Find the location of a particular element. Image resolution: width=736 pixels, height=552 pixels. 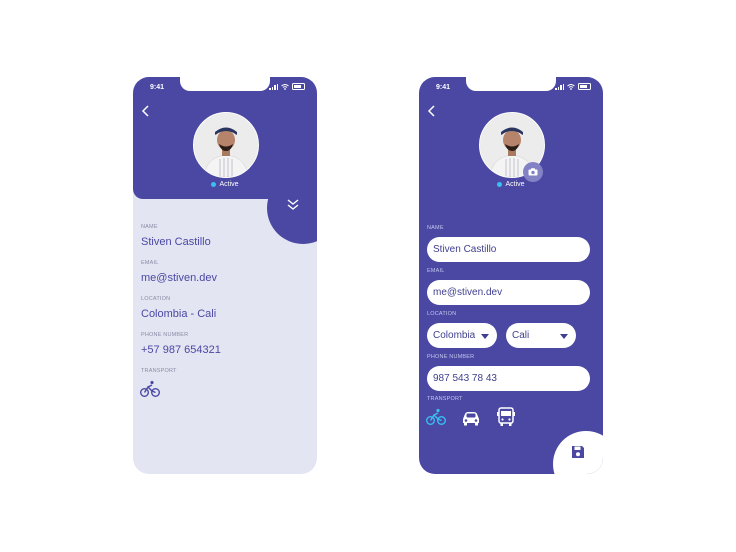

city-value: Cali is located at coordinates (521, 335).